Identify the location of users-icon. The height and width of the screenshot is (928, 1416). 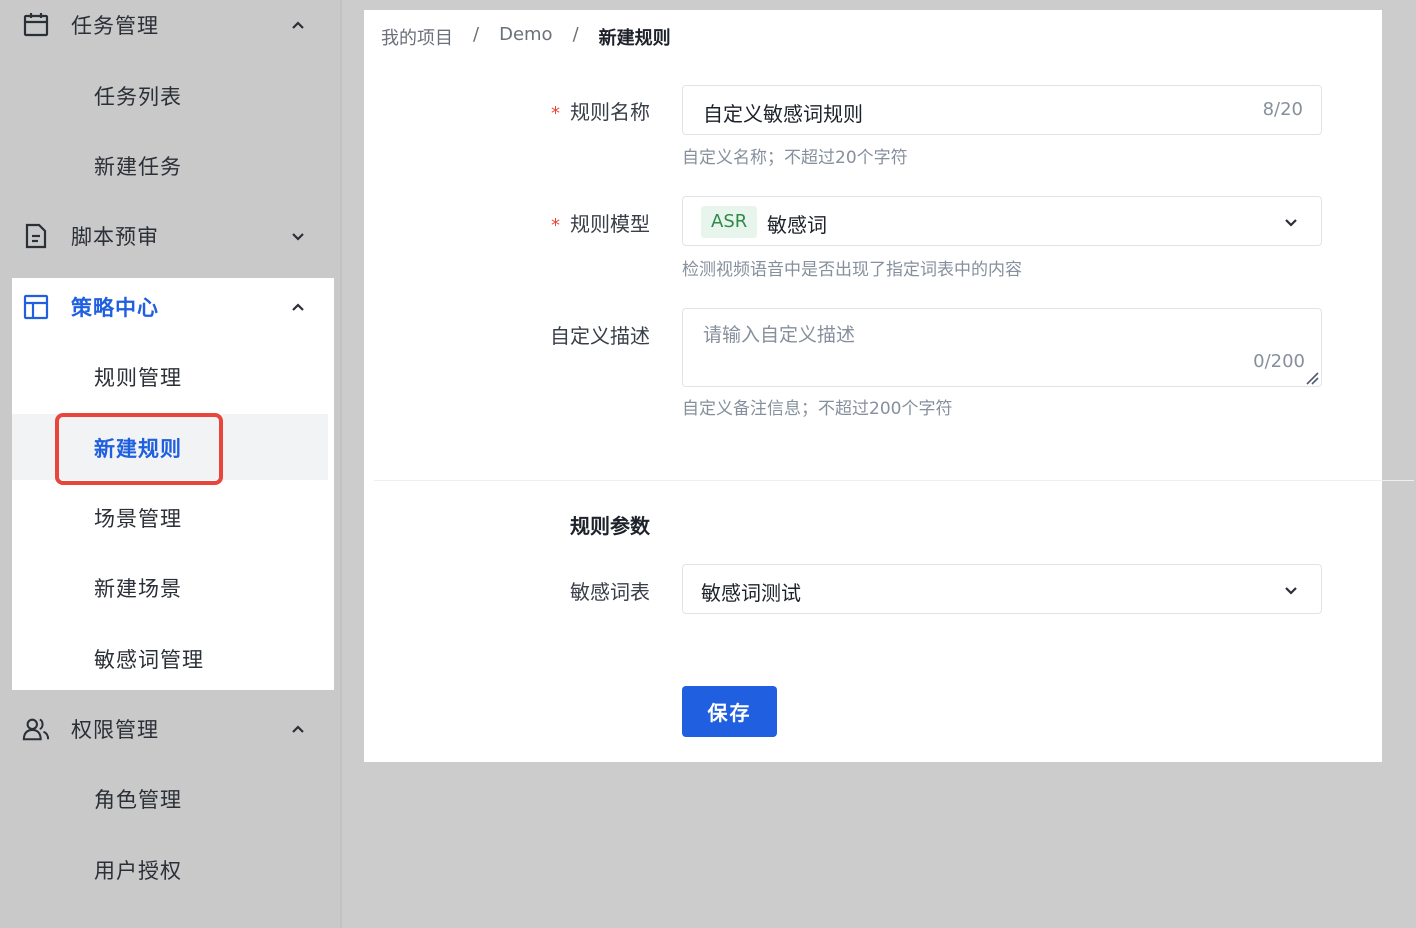
(36, 729).